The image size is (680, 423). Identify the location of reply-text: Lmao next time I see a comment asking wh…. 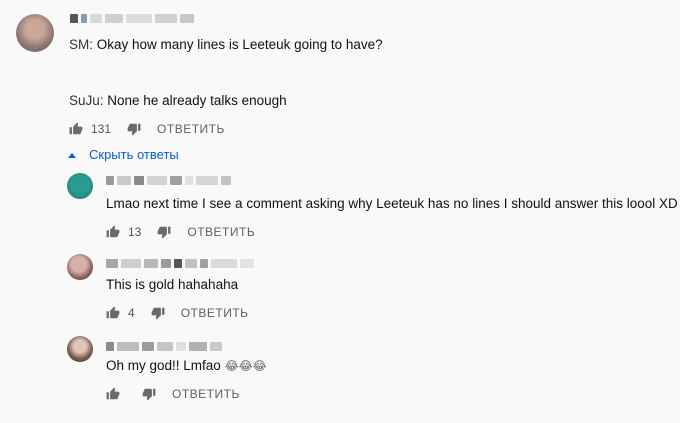
(392, 203).